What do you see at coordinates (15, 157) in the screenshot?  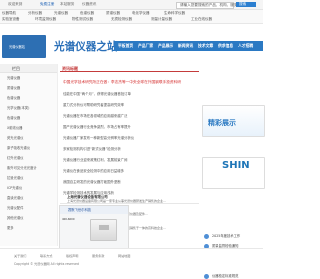 I see `sidebar-item: 红外光谱仪` at bounding box center [15, 157].